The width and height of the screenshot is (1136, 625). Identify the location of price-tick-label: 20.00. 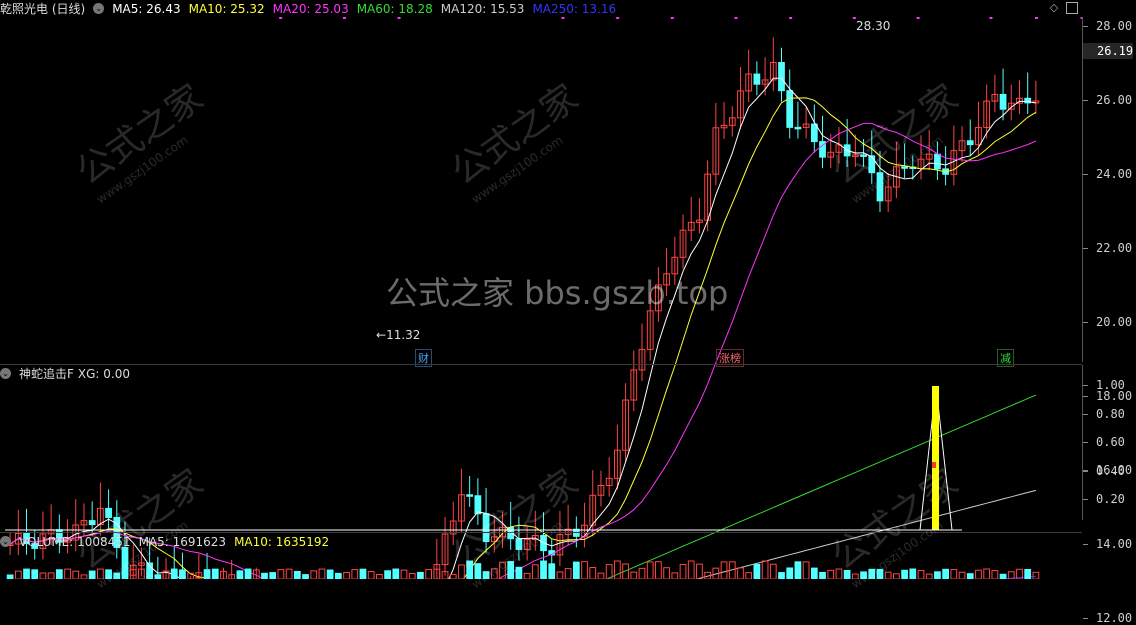
(1114, 322).